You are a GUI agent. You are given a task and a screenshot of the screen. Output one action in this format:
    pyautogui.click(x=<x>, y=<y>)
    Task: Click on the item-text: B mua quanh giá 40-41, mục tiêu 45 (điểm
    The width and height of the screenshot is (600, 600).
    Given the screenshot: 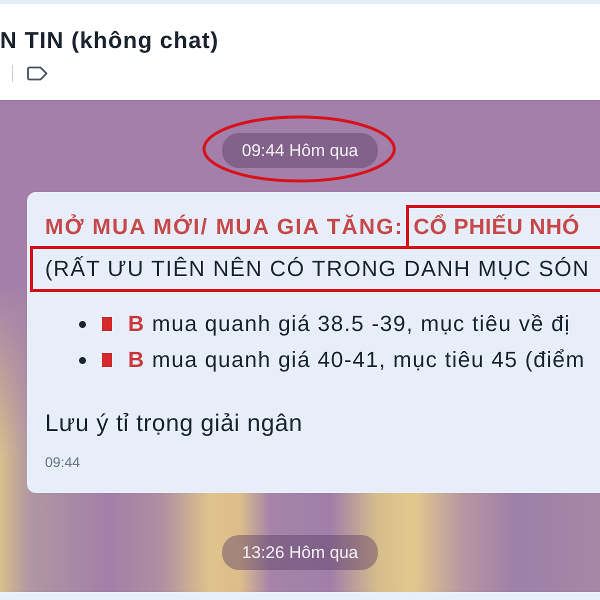 What is the action you would take?
    pyautogui.click(x=357, y=360)
    